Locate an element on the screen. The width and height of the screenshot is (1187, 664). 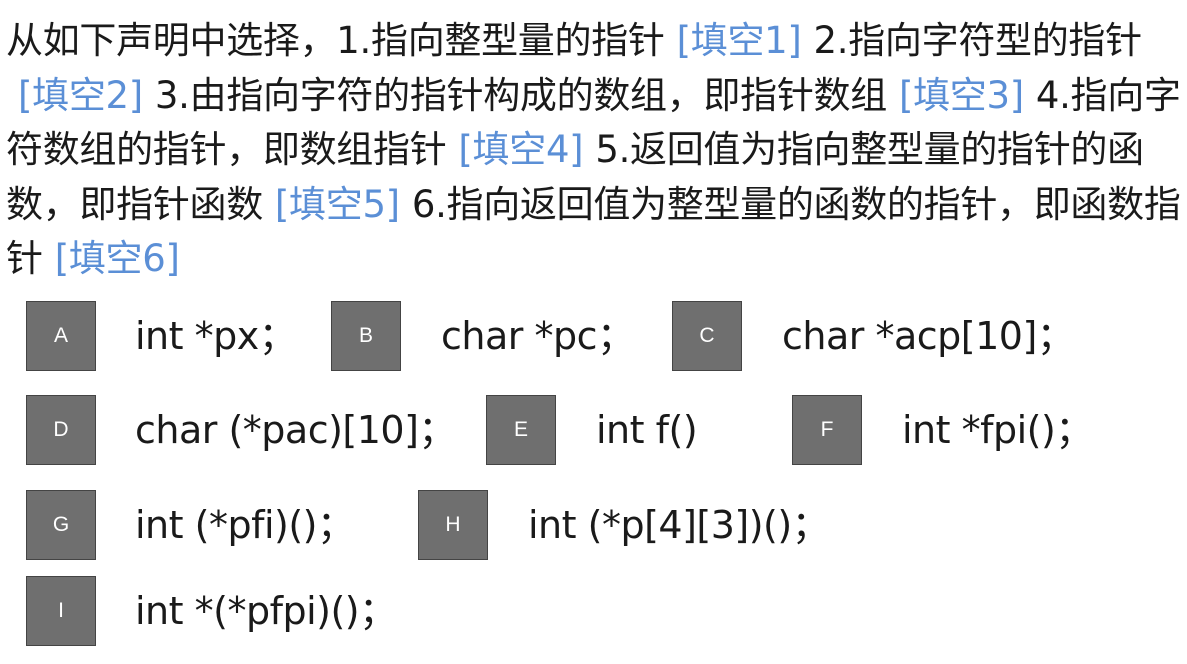
option-i-code: int *(*pfpi)()； is located at coordinates (266, 611).